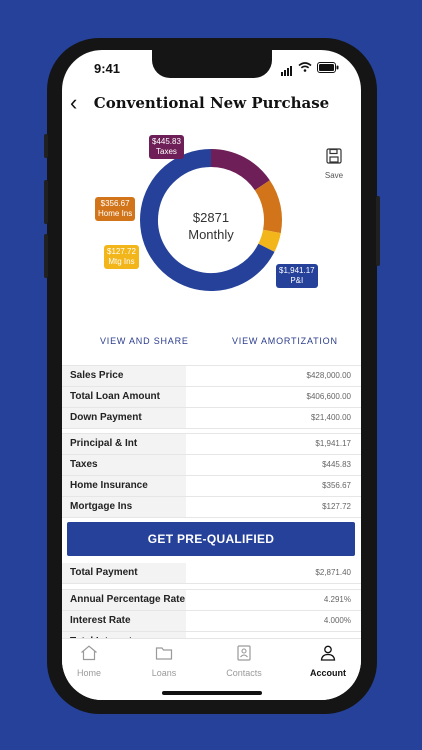 The height and width of the screenshot is (750, 422). I want to click on home-indicator, so click(212, 693).